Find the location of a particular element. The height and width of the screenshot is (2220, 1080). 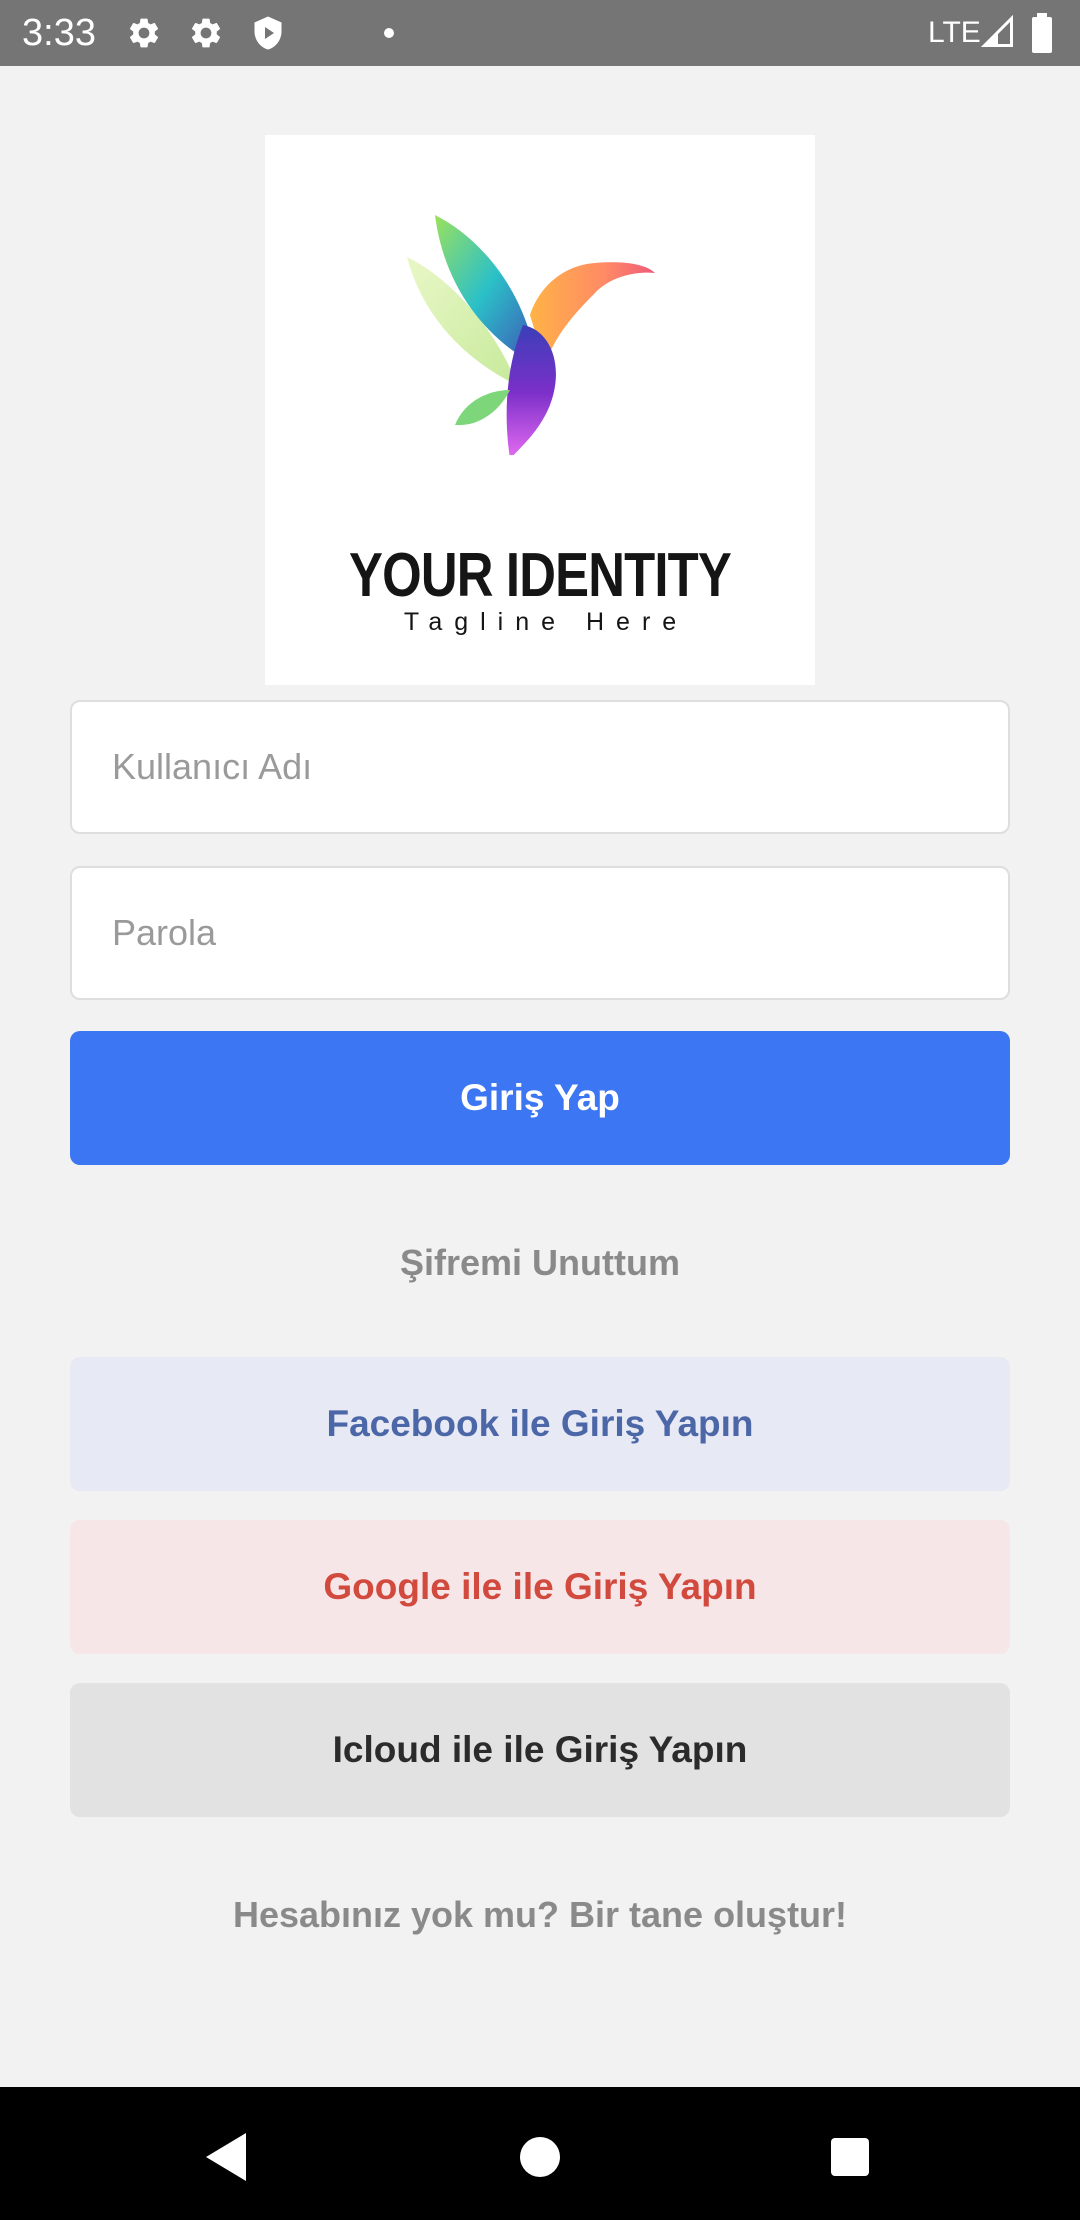

bird-logo-icon is located at coordinates (531, 335).